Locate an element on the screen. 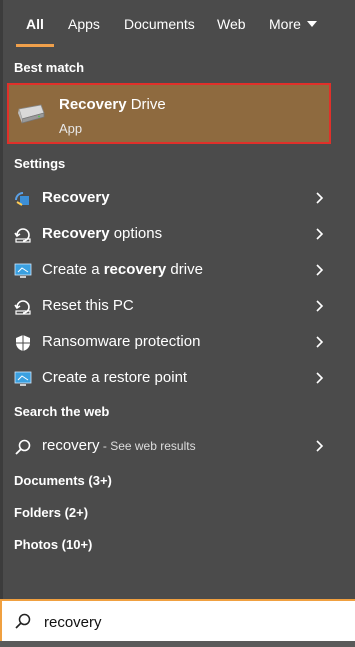 Image resolution: width=355 pixels, height=647 pixels. best-match-type: App is located at coordinates (71, 128).